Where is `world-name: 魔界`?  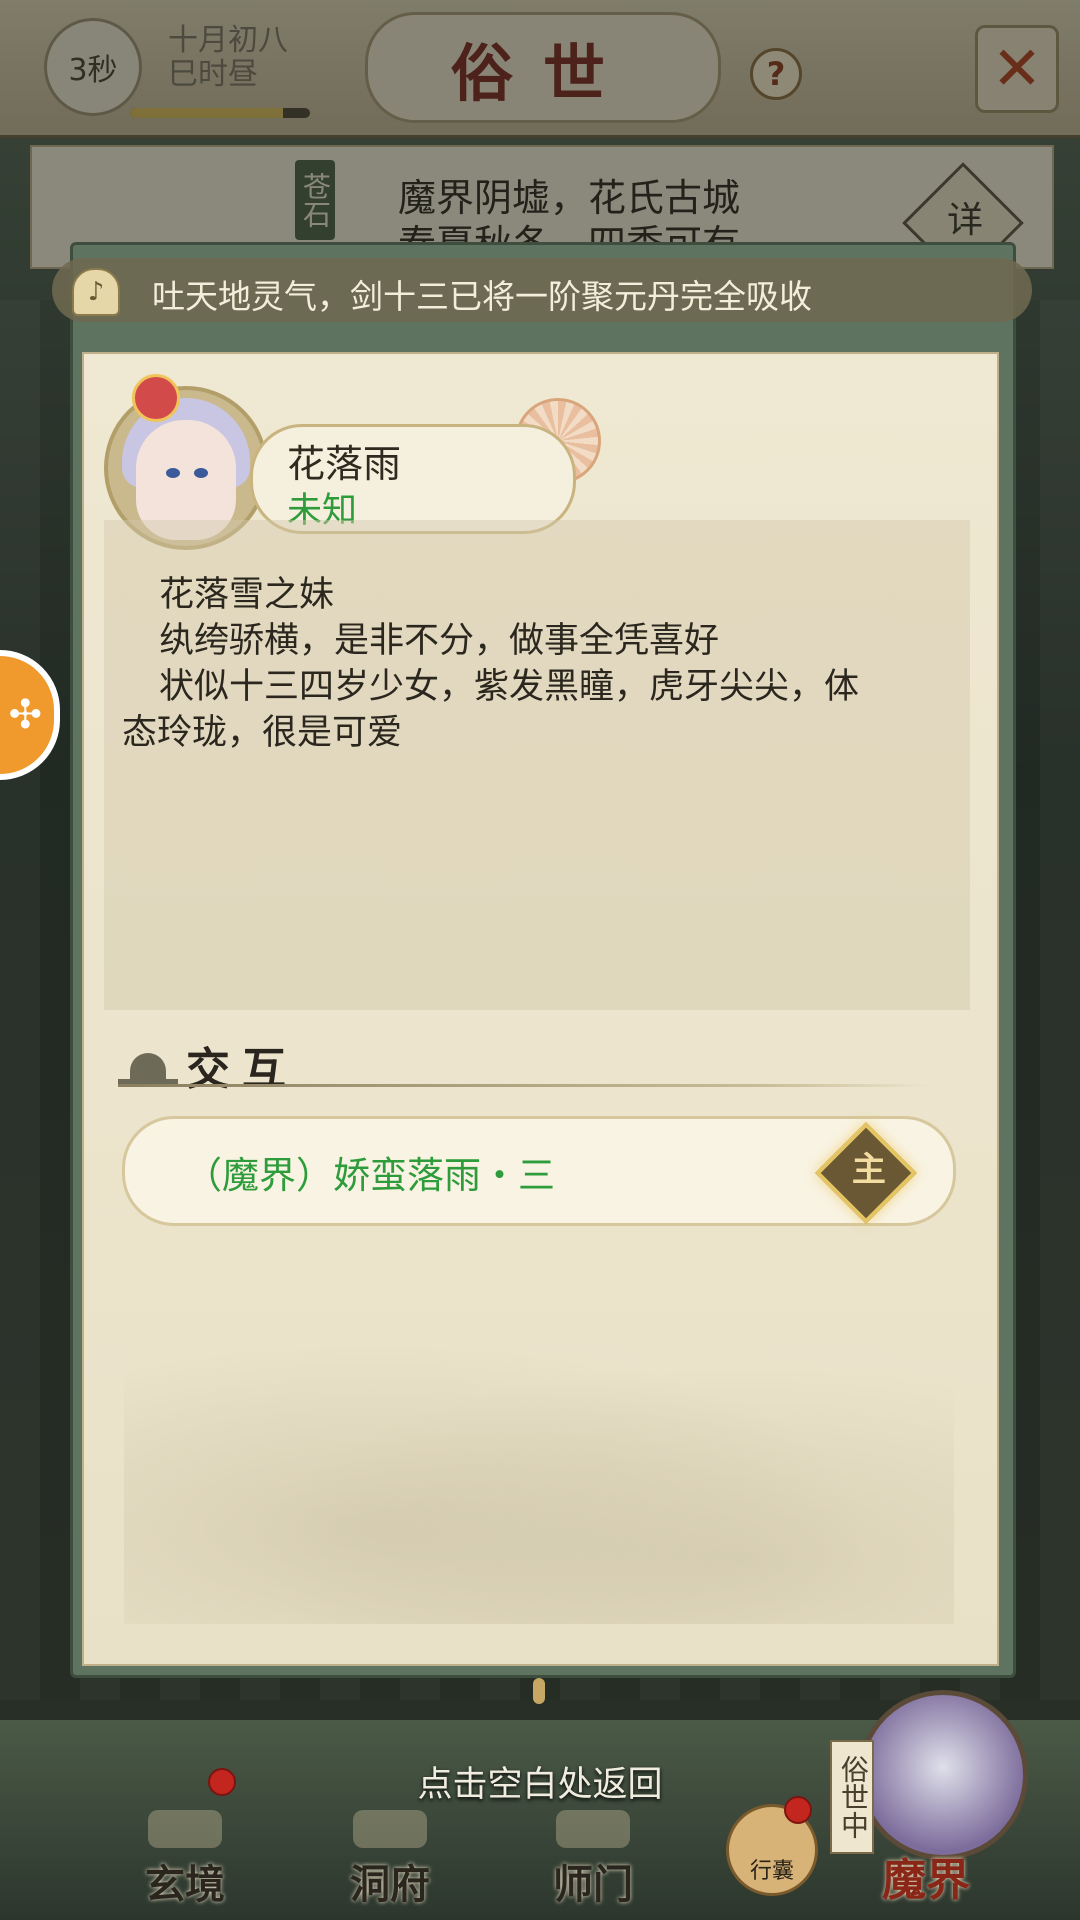
world-name: 魔界 is located at coordinates (926, 1880).